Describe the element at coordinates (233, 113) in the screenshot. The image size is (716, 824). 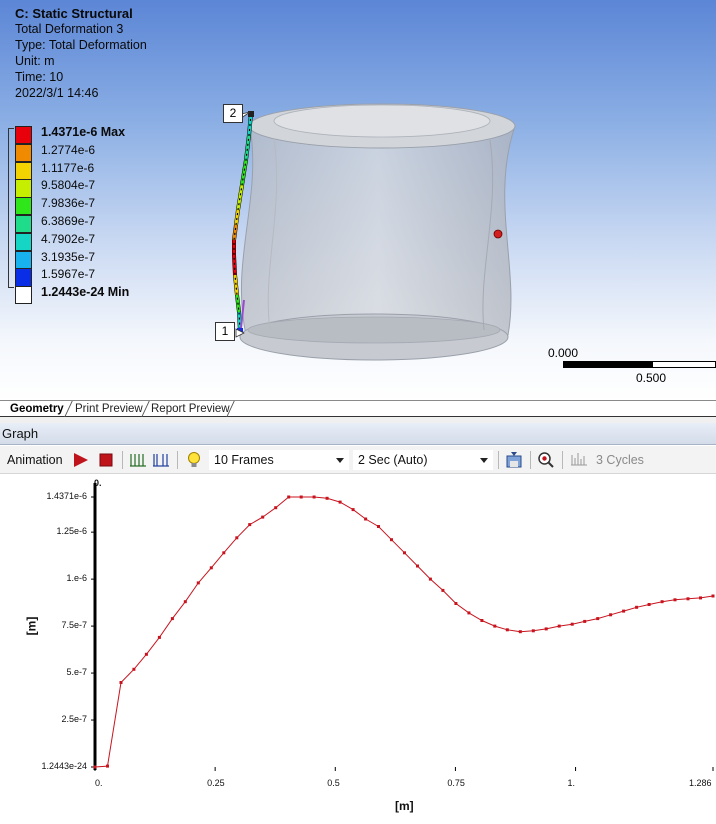
I see `probe-end-label: 2` at that location.